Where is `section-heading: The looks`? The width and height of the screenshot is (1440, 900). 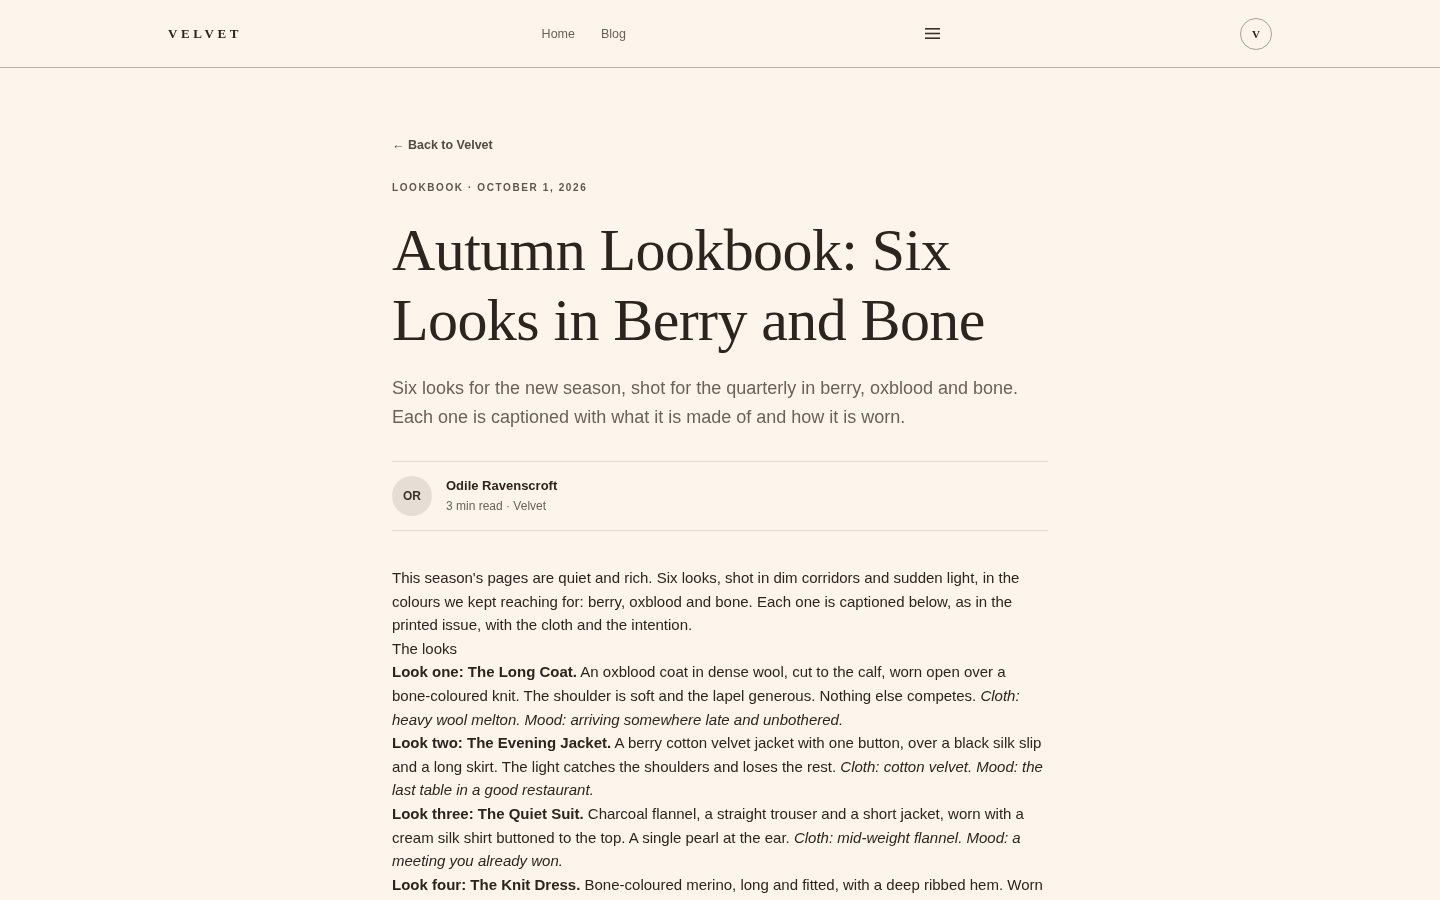 section-heading: The looks is located at coordinates (425, 648).